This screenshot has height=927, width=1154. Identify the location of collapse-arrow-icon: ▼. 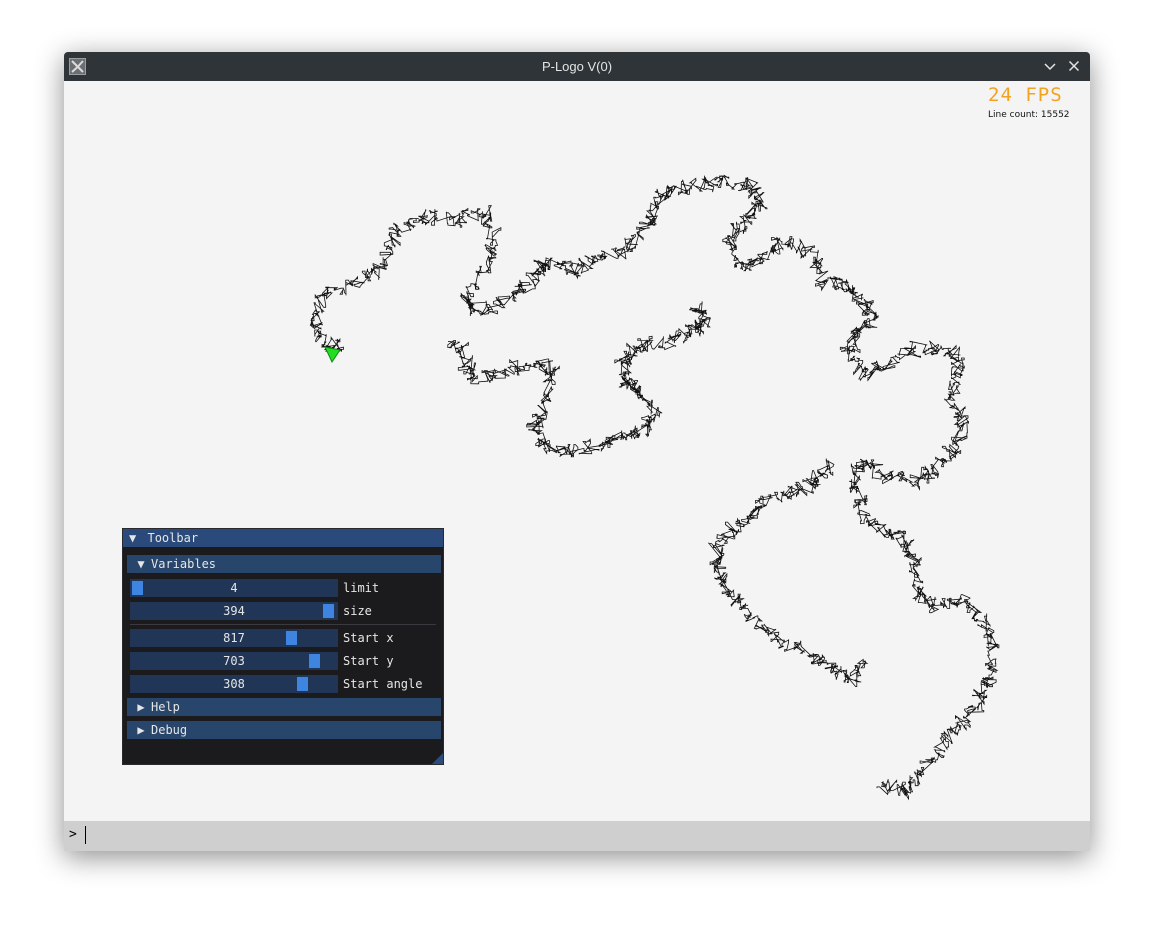
(133, 538).